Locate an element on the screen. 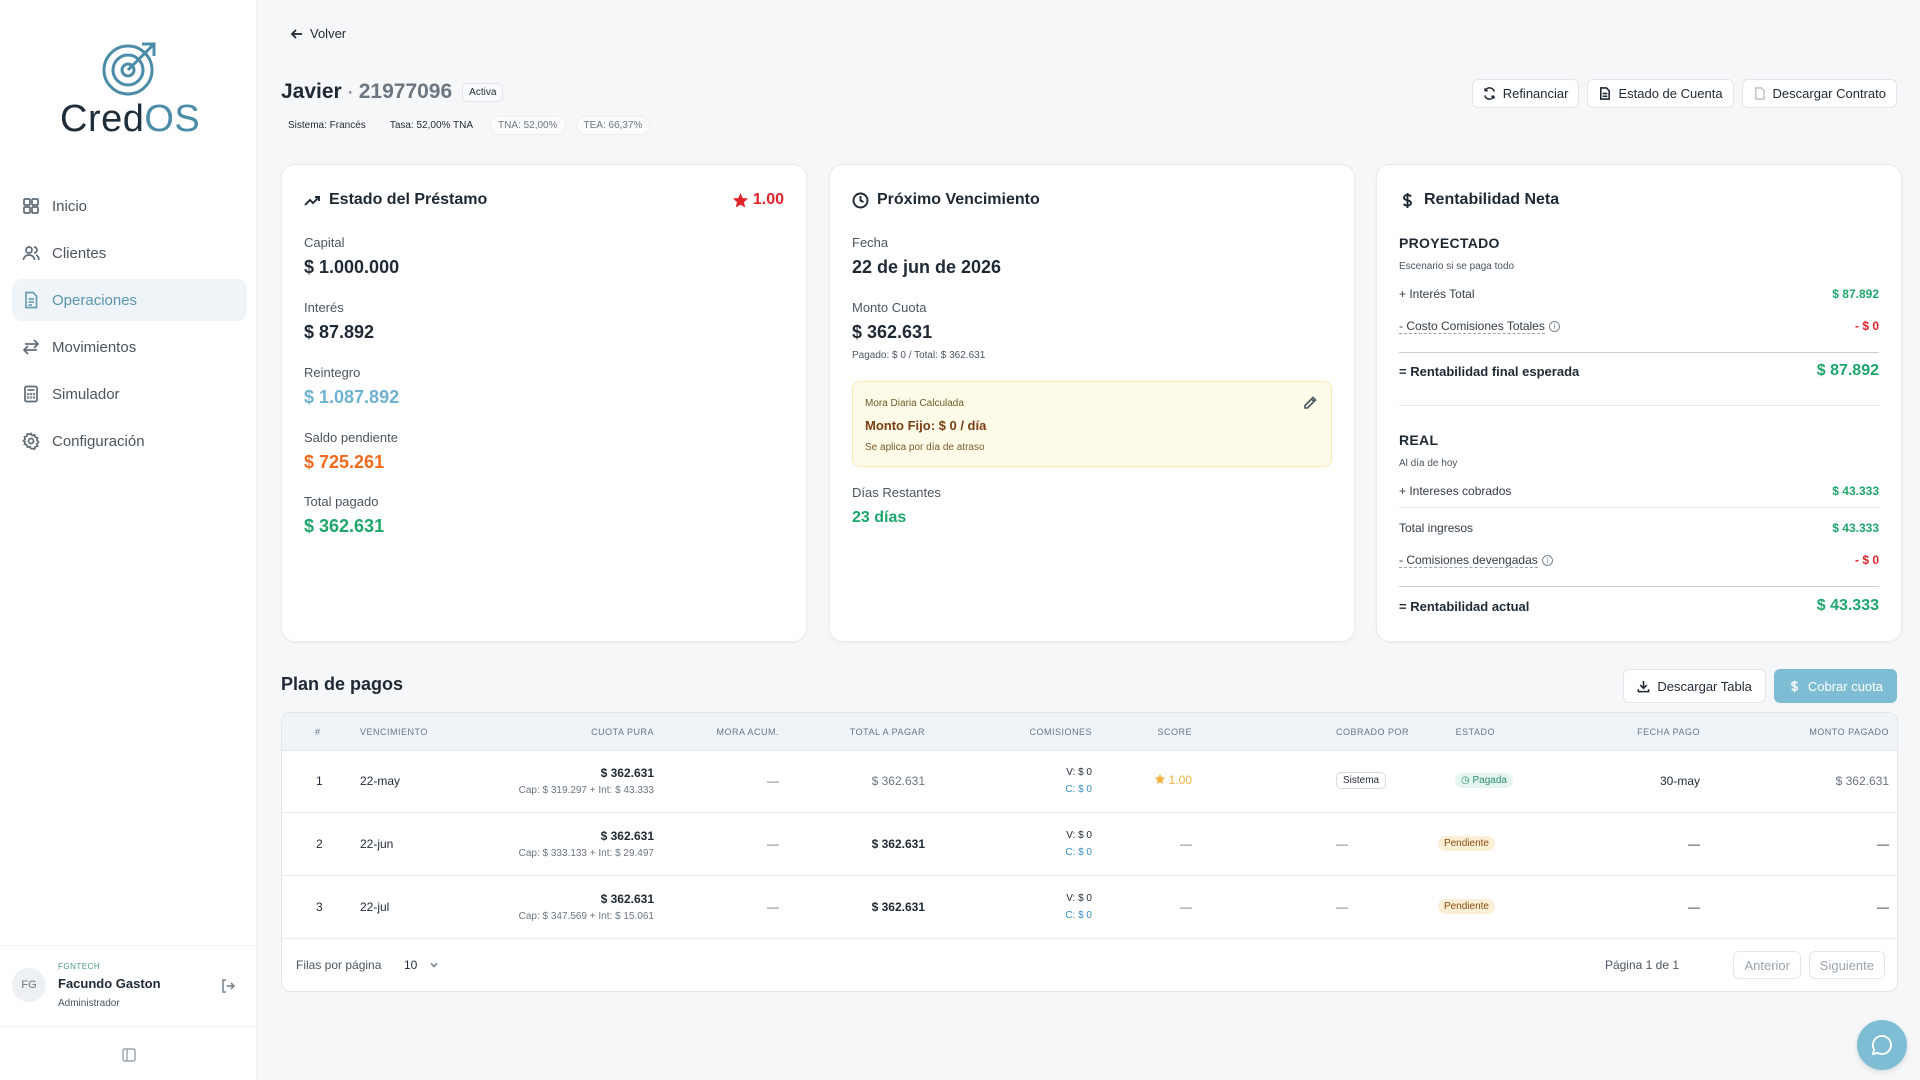  sidebar-item-operaciones: Operaciones is located at coordinates (129, 300).